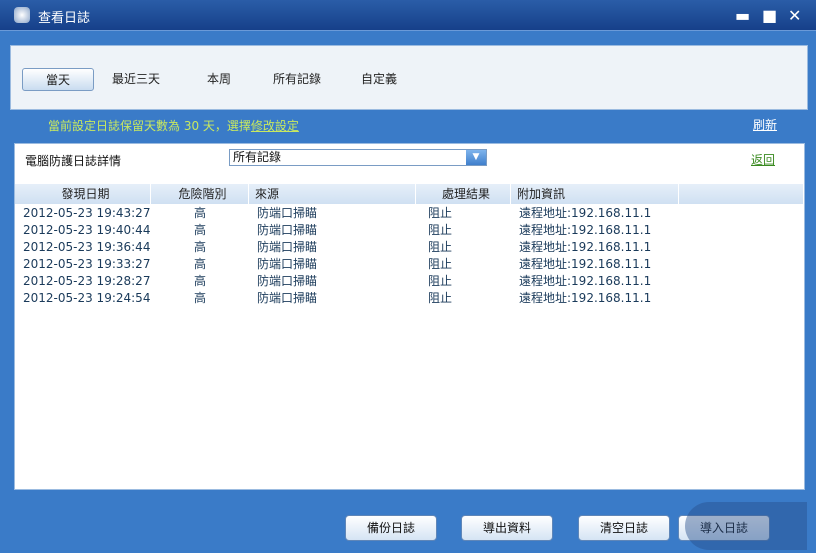  Describe the element at coordinates (87, 281) in the screenshot. I see `cell-date: 2012-05-23 19:28:27` at that location.